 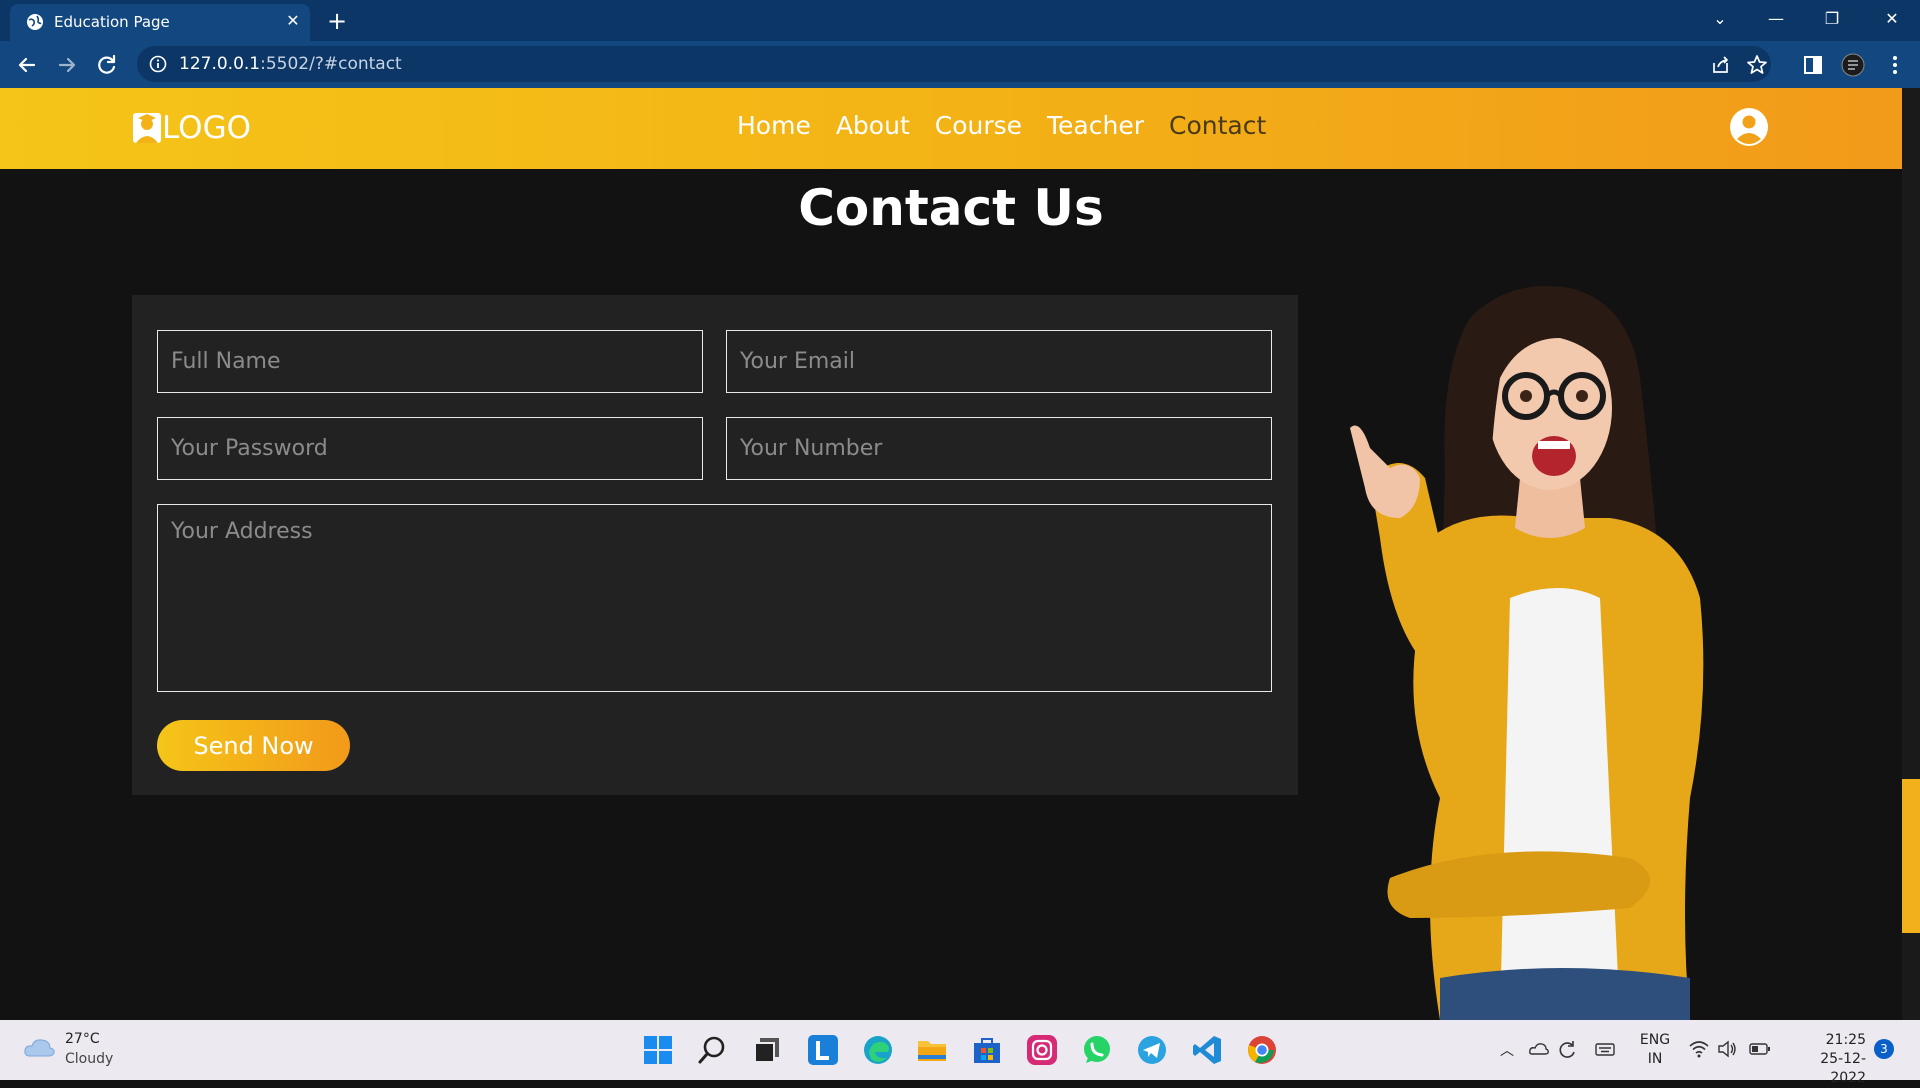 I want to click on globe-icon, so click(x=35, y=22).